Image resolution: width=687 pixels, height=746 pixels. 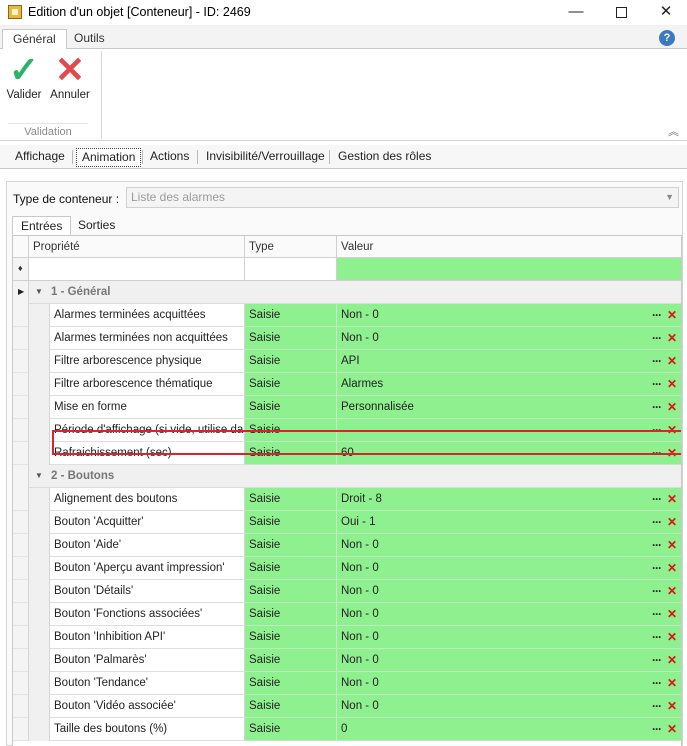 What do you see at coordinates (137, 247) in the screenshot?
I see `header-propriete: Propriété` at bounding box center [137, 247].